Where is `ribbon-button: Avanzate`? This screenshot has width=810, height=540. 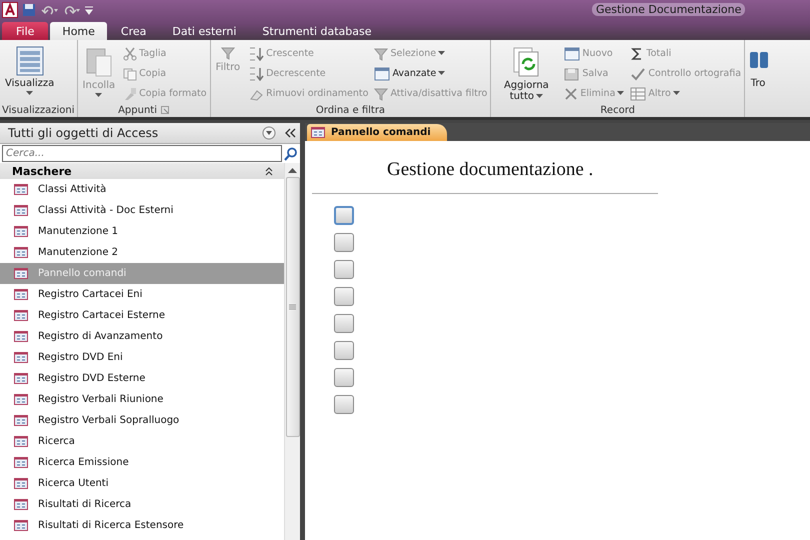
ribbon-button: Avanzate is located at coordinates (430, 73).